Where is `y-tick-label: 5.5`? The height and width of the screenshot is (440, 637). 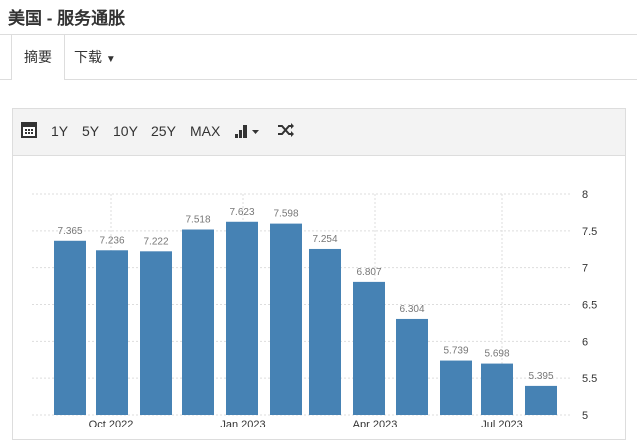 y-tick-label: 5.5 is located at coordinates (589, 379).